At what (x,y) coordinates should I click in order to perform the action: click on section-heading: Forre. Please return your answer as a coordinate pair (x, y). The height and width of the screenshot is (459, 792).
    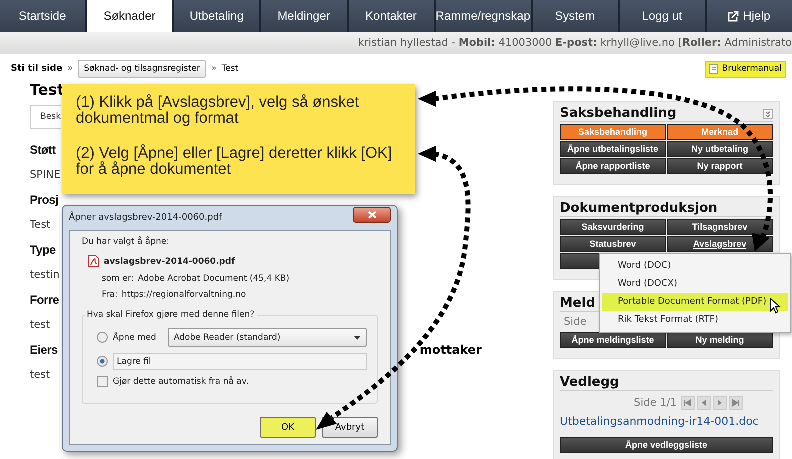
    Looking at the image, I should click on (45, 299).